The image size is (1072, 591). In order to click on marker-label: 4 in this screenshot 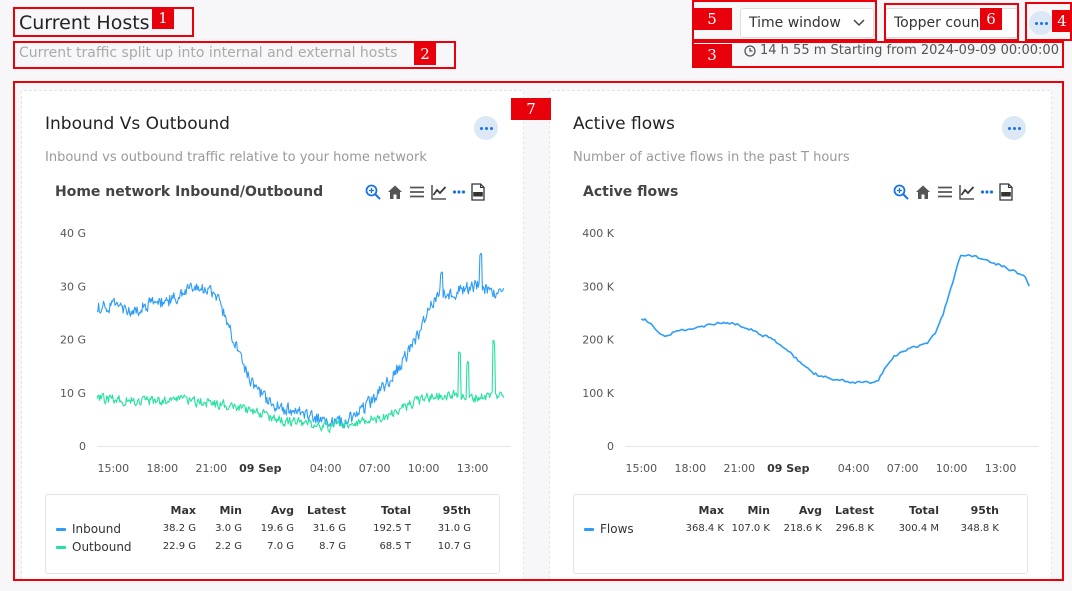, I will do `click(1062, 21)`.